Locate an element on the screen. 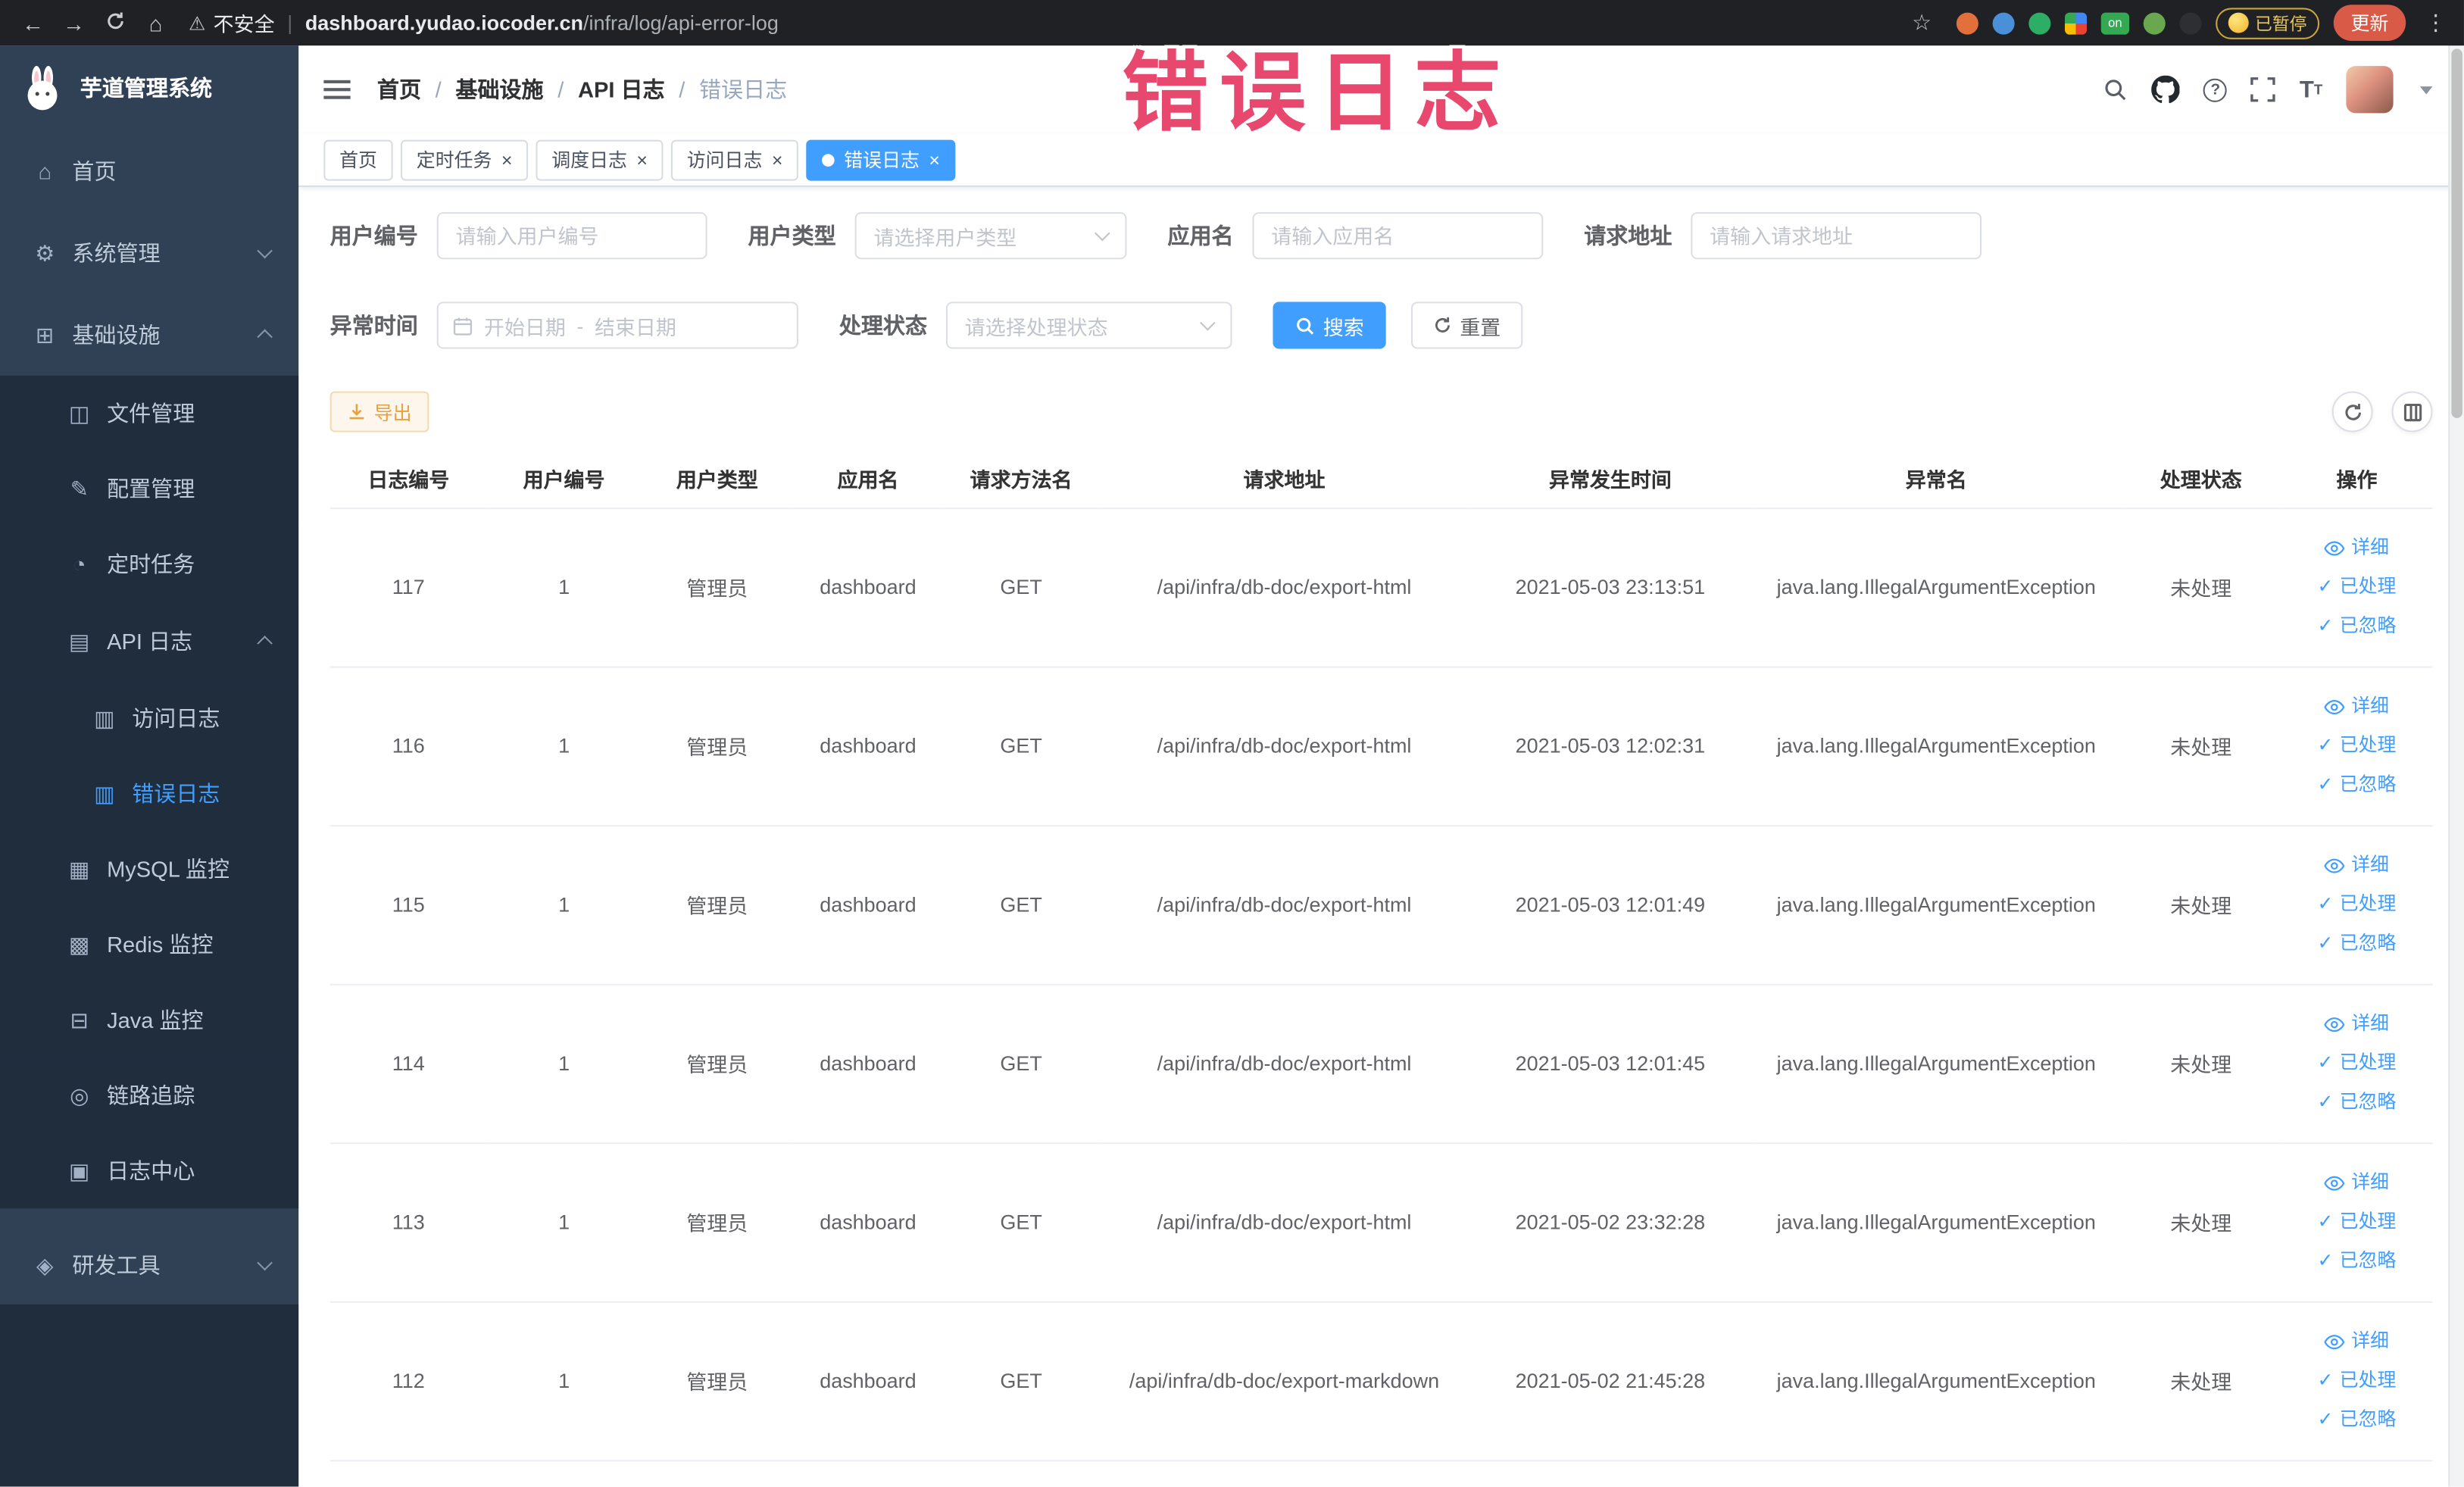  sidebar-item-mysql-monitor: ▦ MySQL 监控 is located at coordinates (149, 869).